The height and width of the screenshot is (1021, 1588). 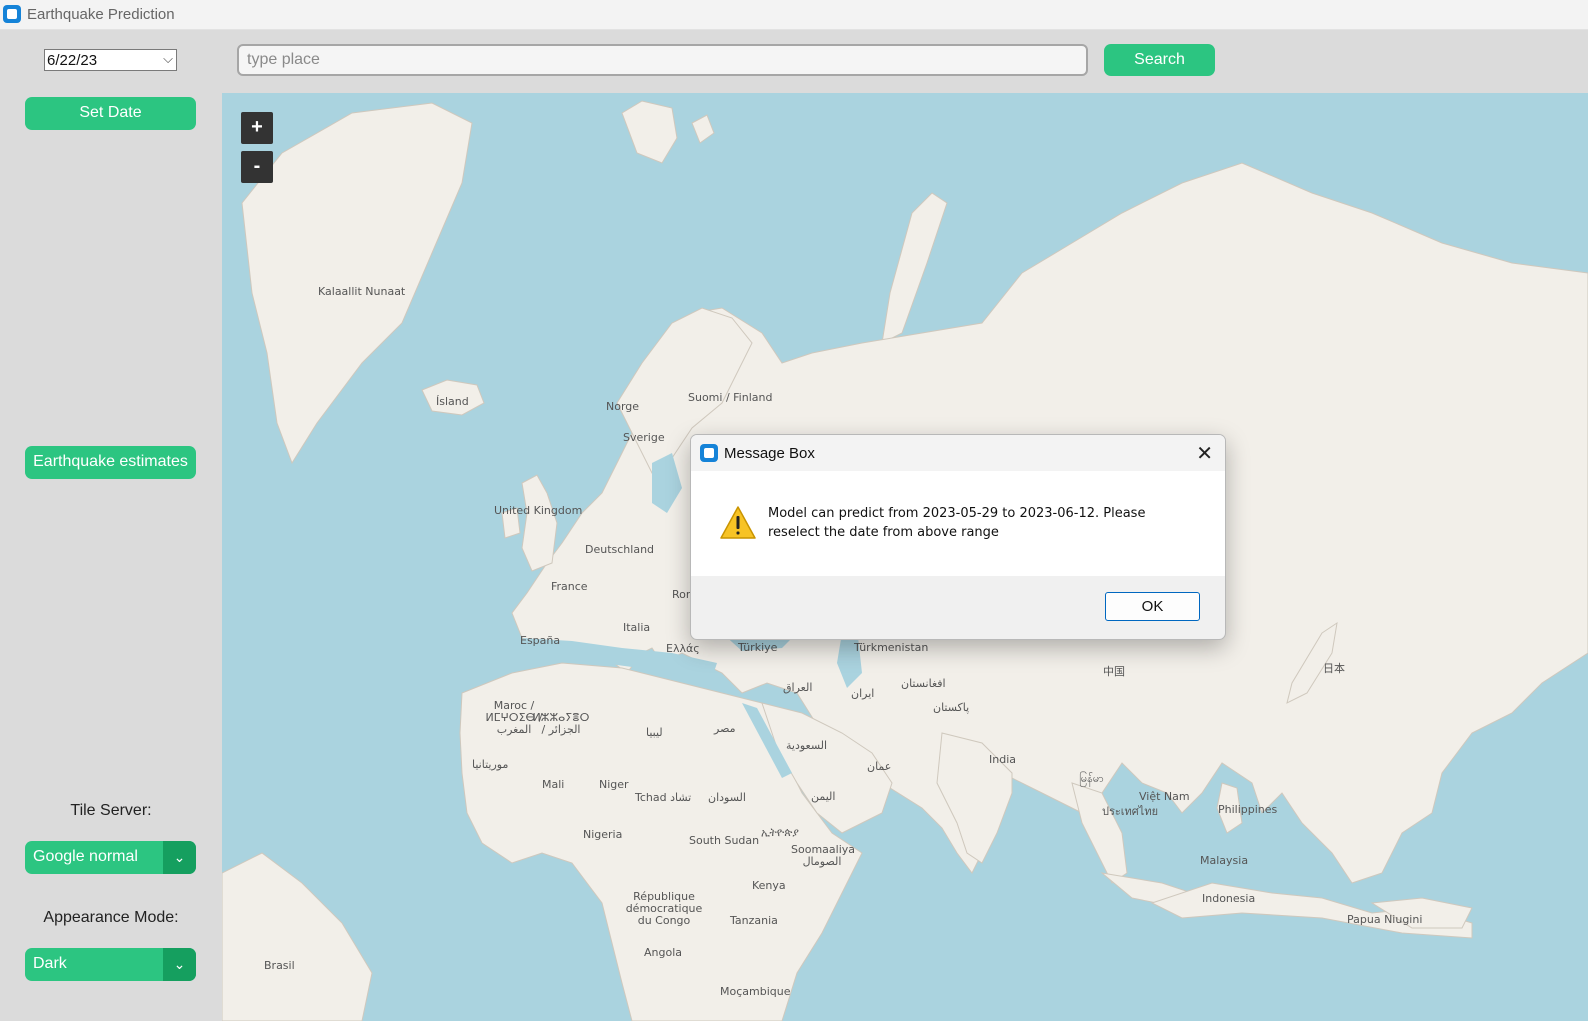 What do you see at coordinates (561, 723) in the screenshot?
I see `map-label: ⵍⵣⵣⴰⵢⴻⵔ / الجزائر` at bounding box center [561, 723].